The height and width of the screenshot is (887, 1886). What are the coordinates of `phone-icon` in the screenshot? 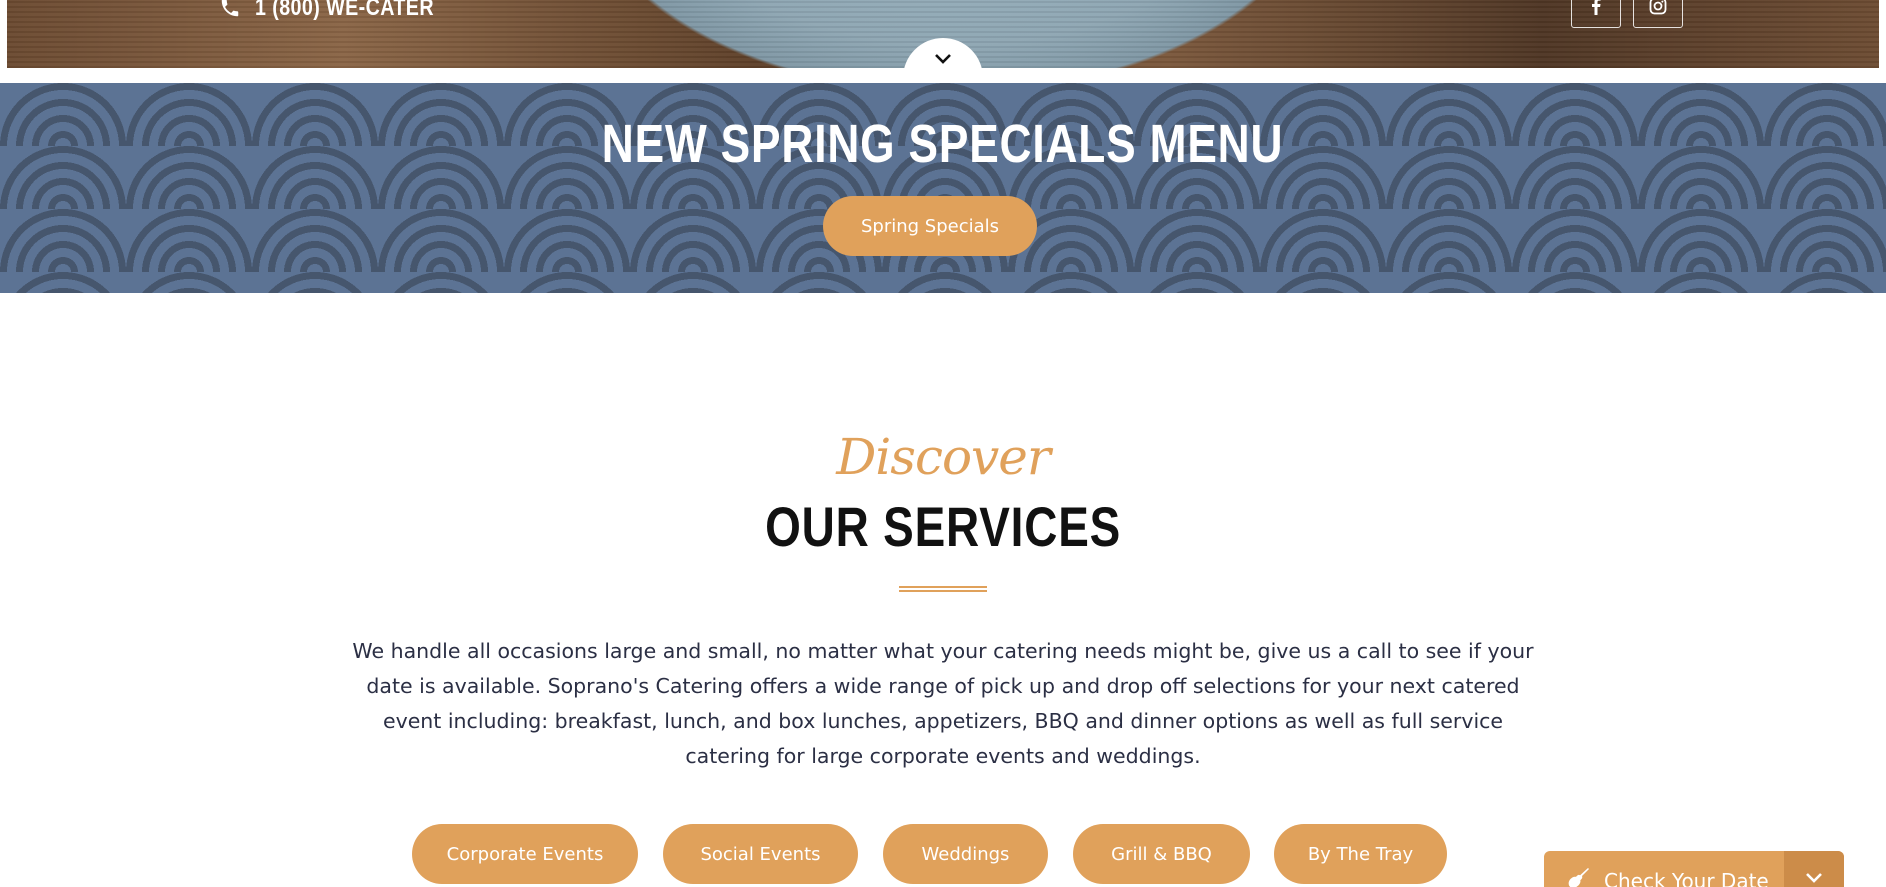 It's located at (230, 9).